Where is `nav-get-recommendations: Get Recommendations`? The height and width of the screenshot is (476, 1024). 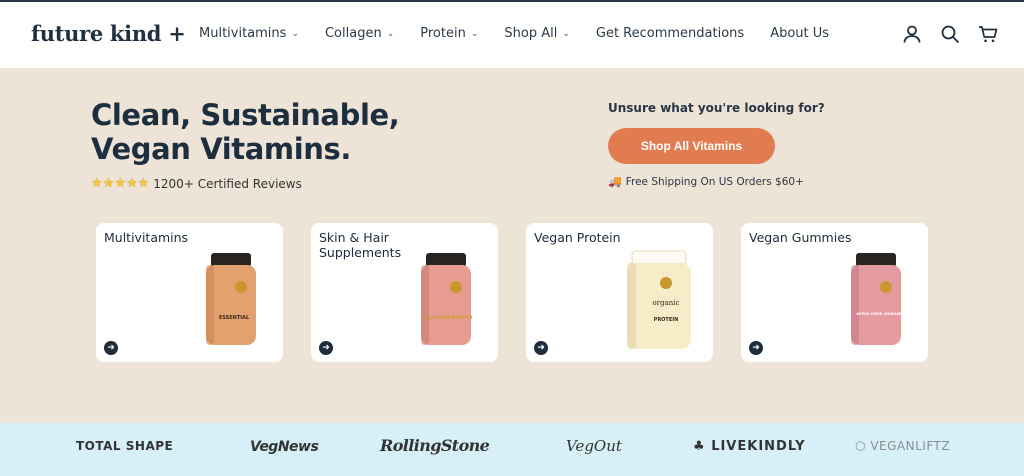
nav-get-recommendations: Get Recommendations is located at coordinates (670, 33).